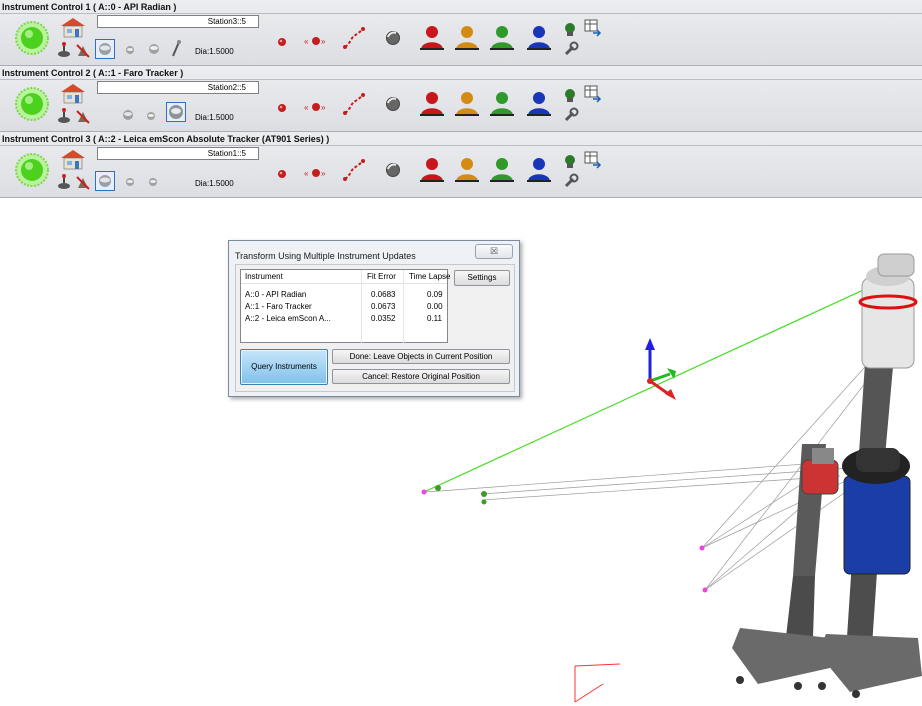 The image size is (922, 706). Describe the element at coordinates (176, 49) in the screenshot. I see `probe-icon` at that location.